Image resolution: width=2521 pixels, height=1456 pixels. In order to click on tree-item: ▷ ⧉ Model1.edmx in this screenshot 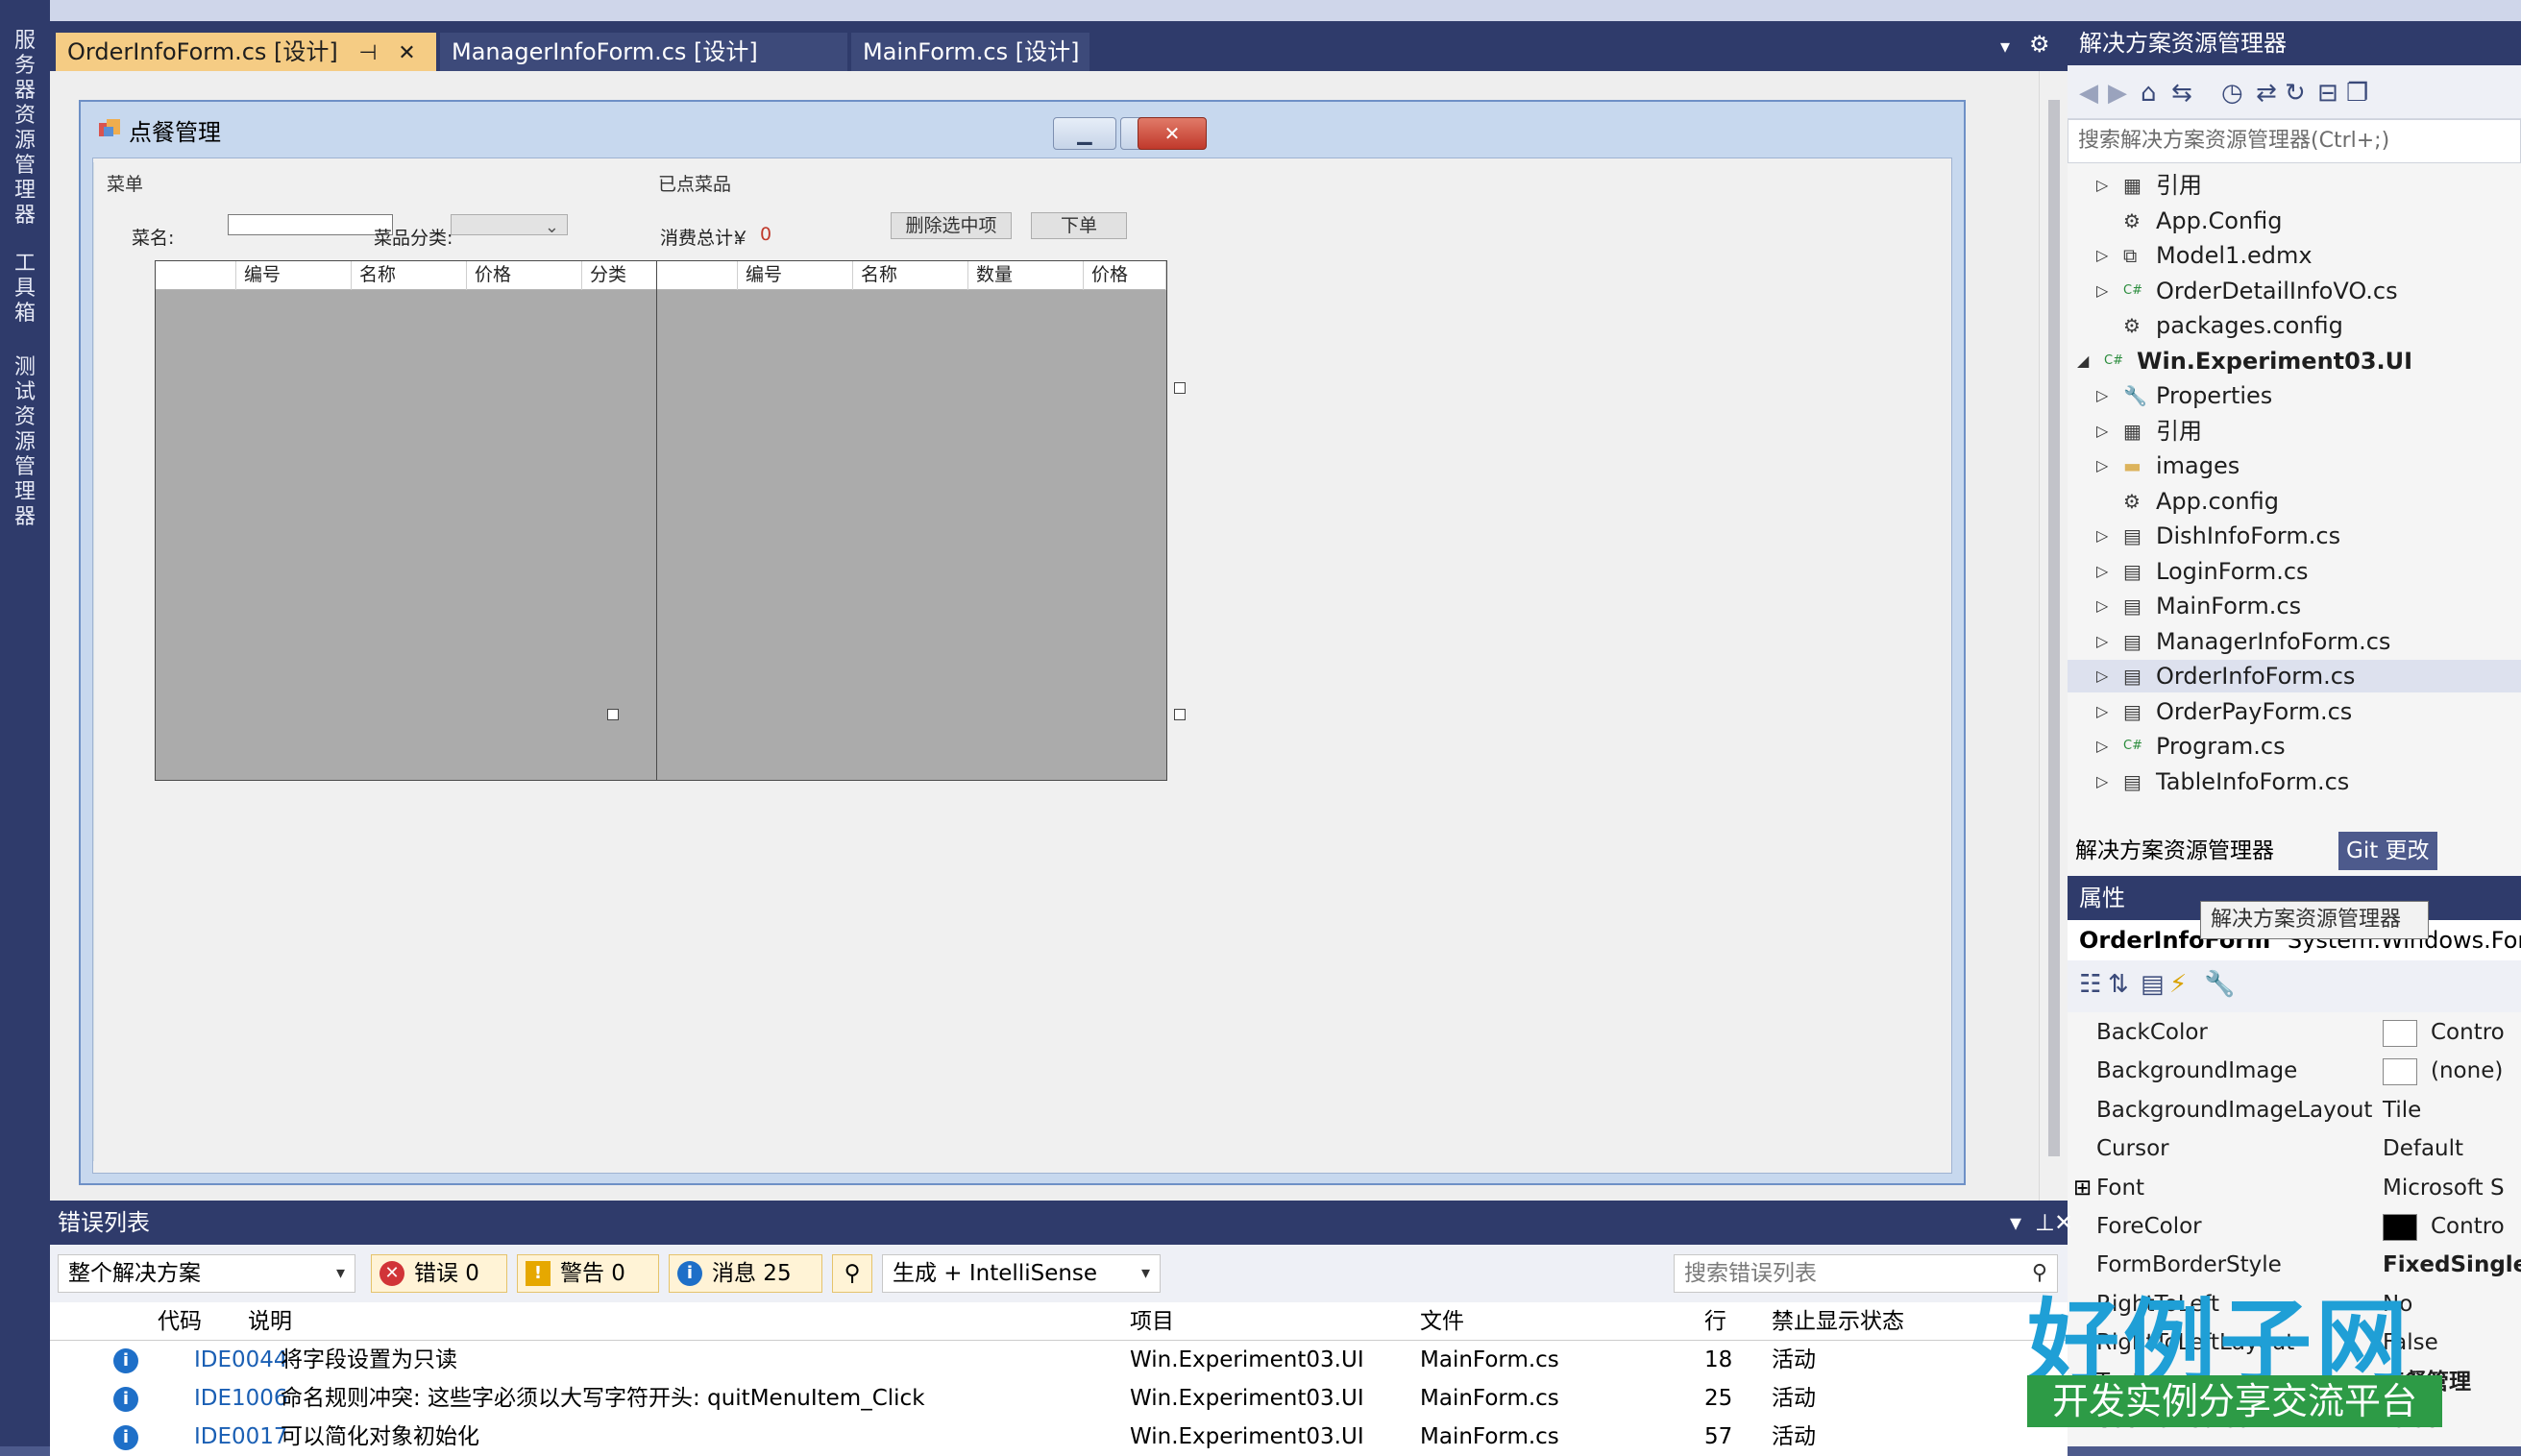, I will do `click(2294, 256)`.